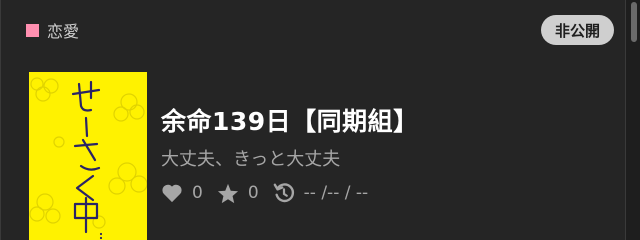 The image size is (640, 240). Describe the element at coordinates (253, 193) in the screenshot. I see `stars-count: 0` at that location.